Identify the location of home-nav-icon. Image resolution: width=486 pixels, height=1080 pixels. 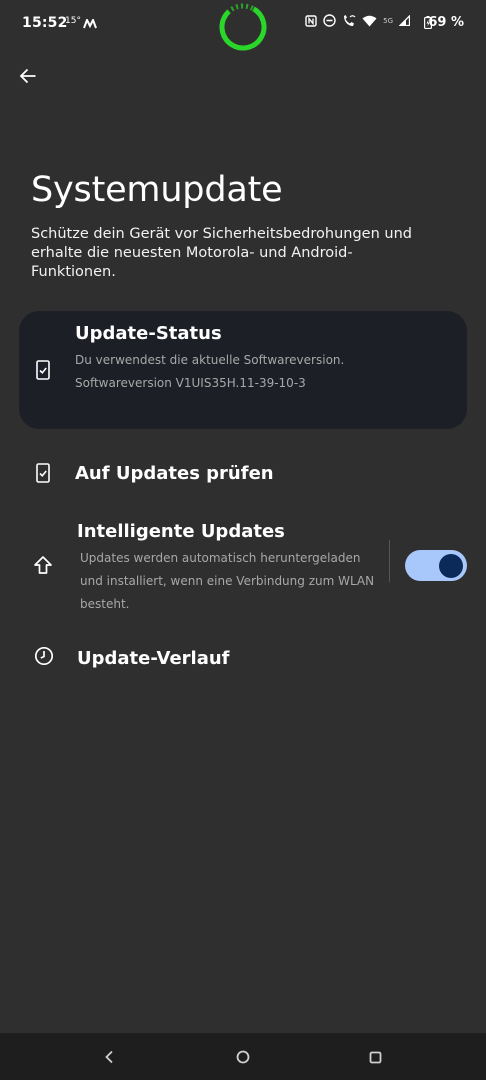
(243, 1057).